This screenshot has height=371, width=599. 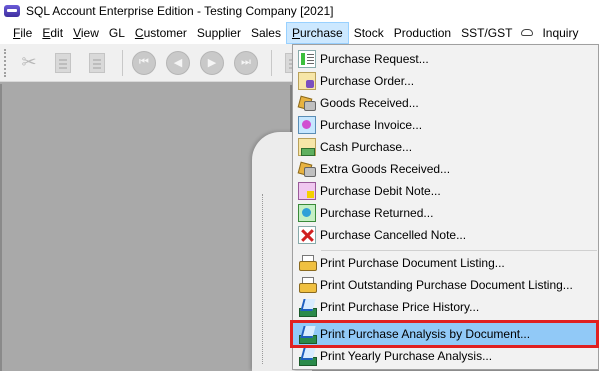 What do you see at coordinates (29, 63) in the screenshot?
I see `cut-icon: ✂` at bounding box center [29, 63].